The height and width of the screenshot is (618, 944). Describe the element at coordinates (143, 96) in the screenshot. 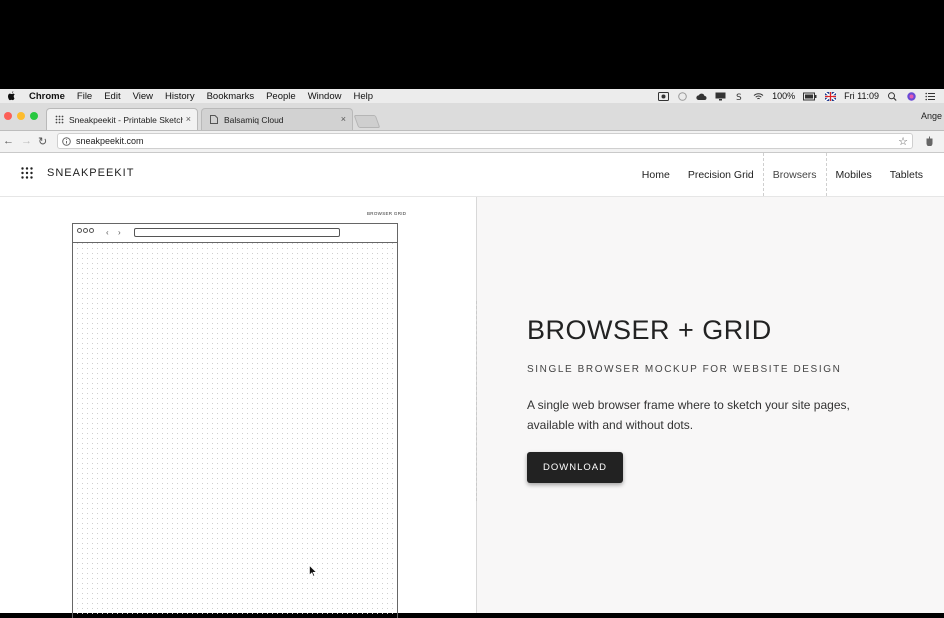

I see `menu-view: View` at that location.